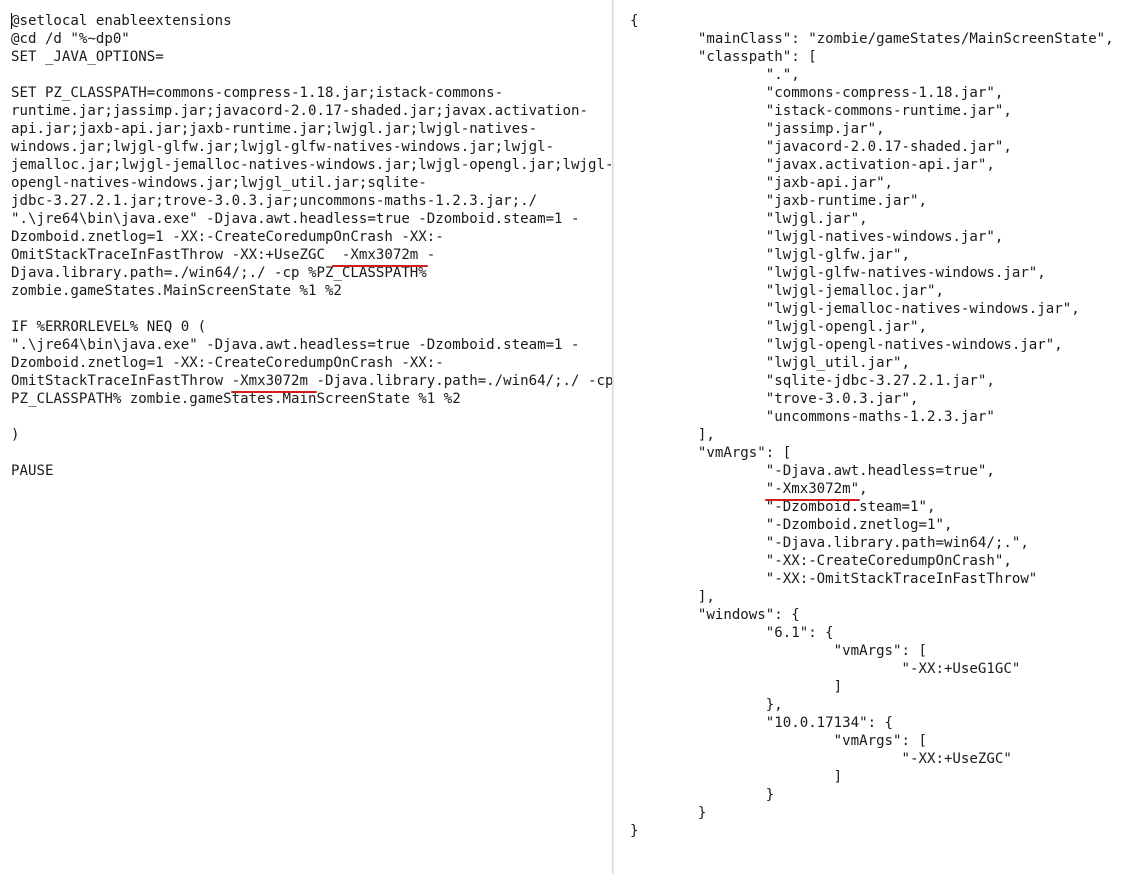  What do you see at coordinates (87, 57) in the screenshot?
I see `code-text: SET _JAVA_OPTIONS=` at bounding box center [87, 57].